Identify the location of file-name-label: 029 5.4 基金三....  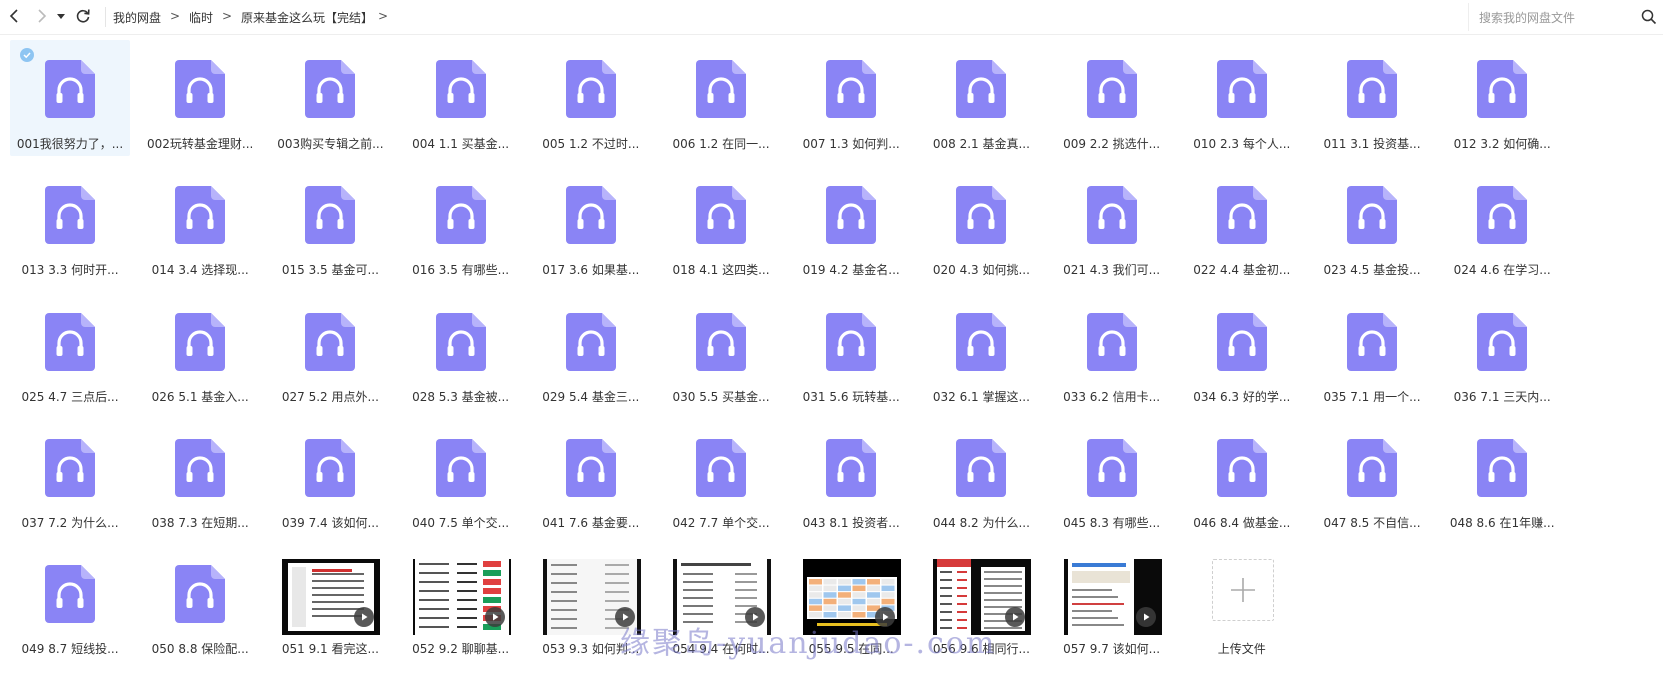
(591, 396).